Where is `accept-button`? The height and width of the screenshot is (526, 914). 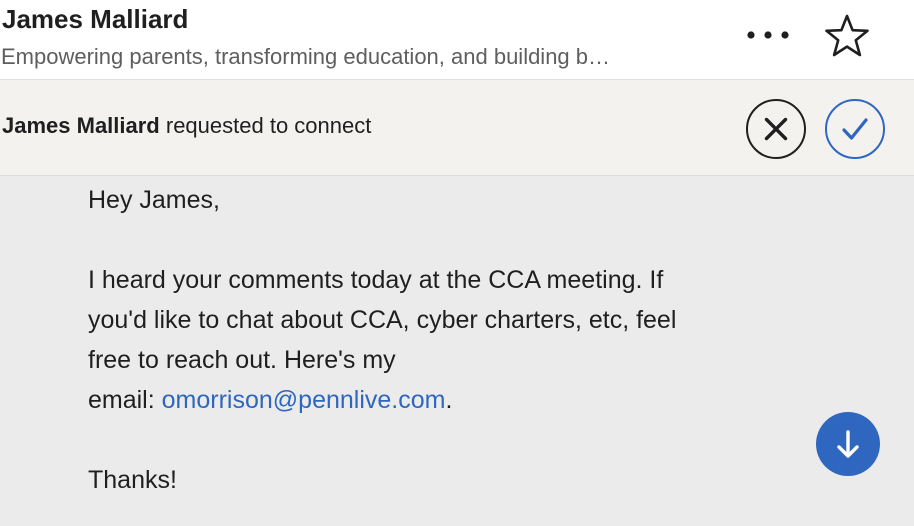
accept-button is located at coordinates (855, 129).